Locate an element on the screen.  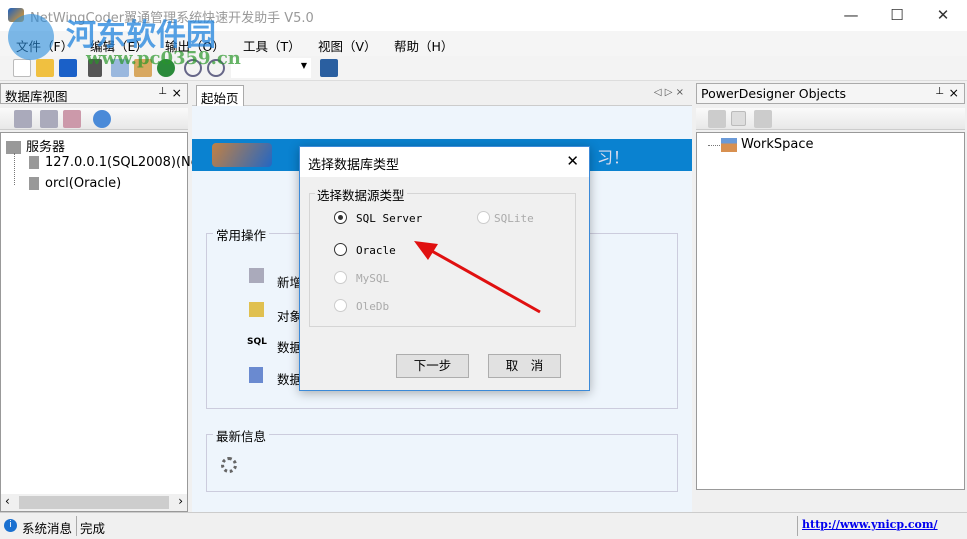
paste-icon is located at coordinates (143, 68).